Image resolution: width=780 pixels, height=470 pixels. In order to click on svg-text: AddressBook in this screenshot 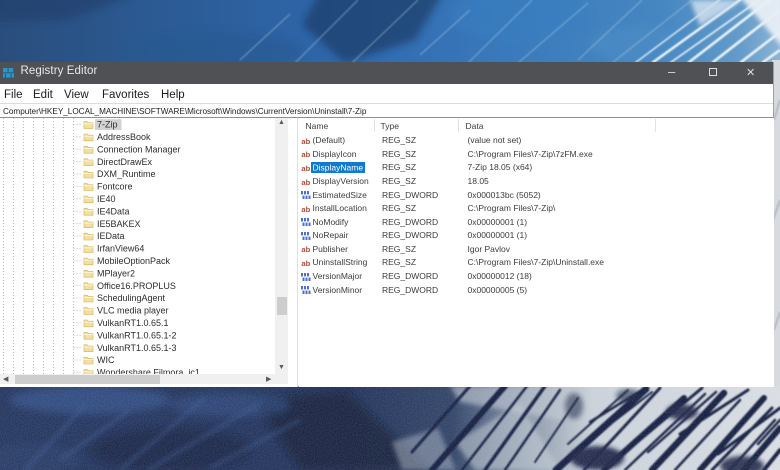, I will do `click(124, 137)`.